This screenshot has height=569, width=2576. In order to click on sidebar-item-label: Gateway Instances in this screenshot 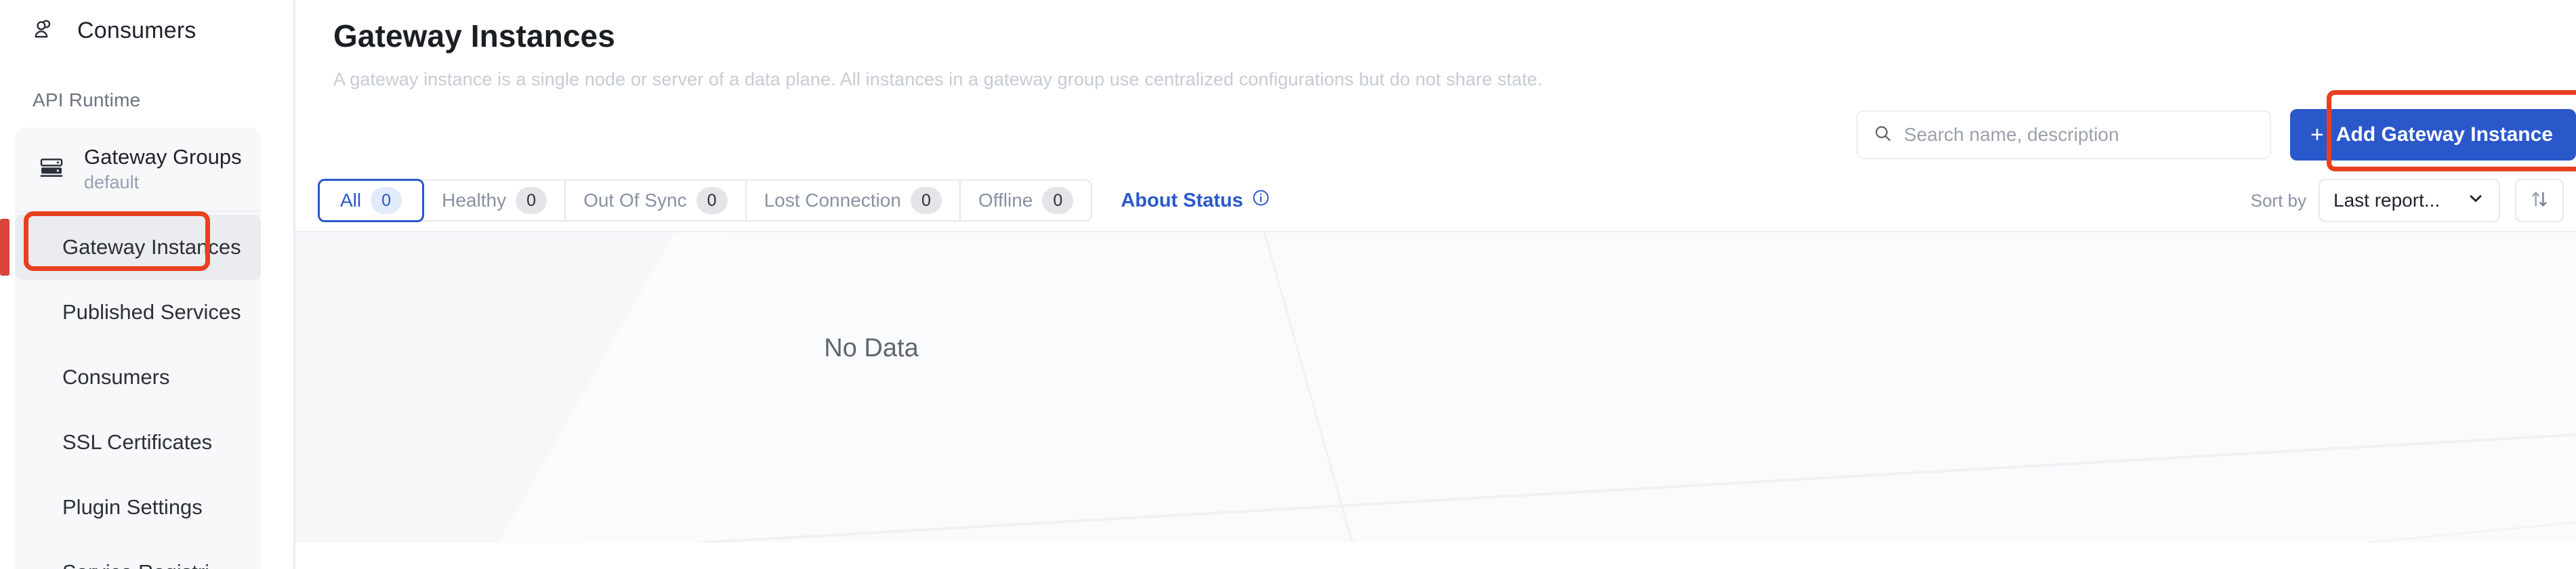, I will do `click(151, 247)`.